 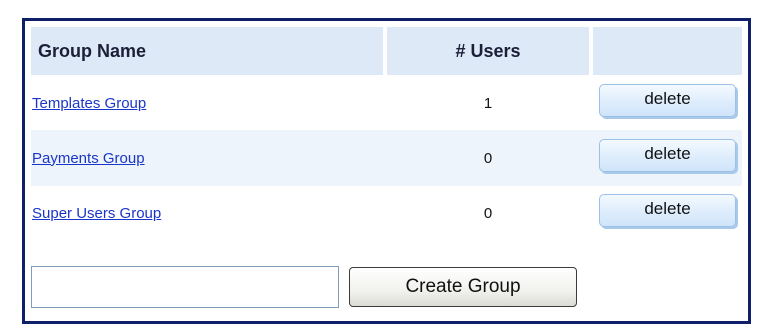 I want to click on user-count: 1, so click(x=488, y=103).